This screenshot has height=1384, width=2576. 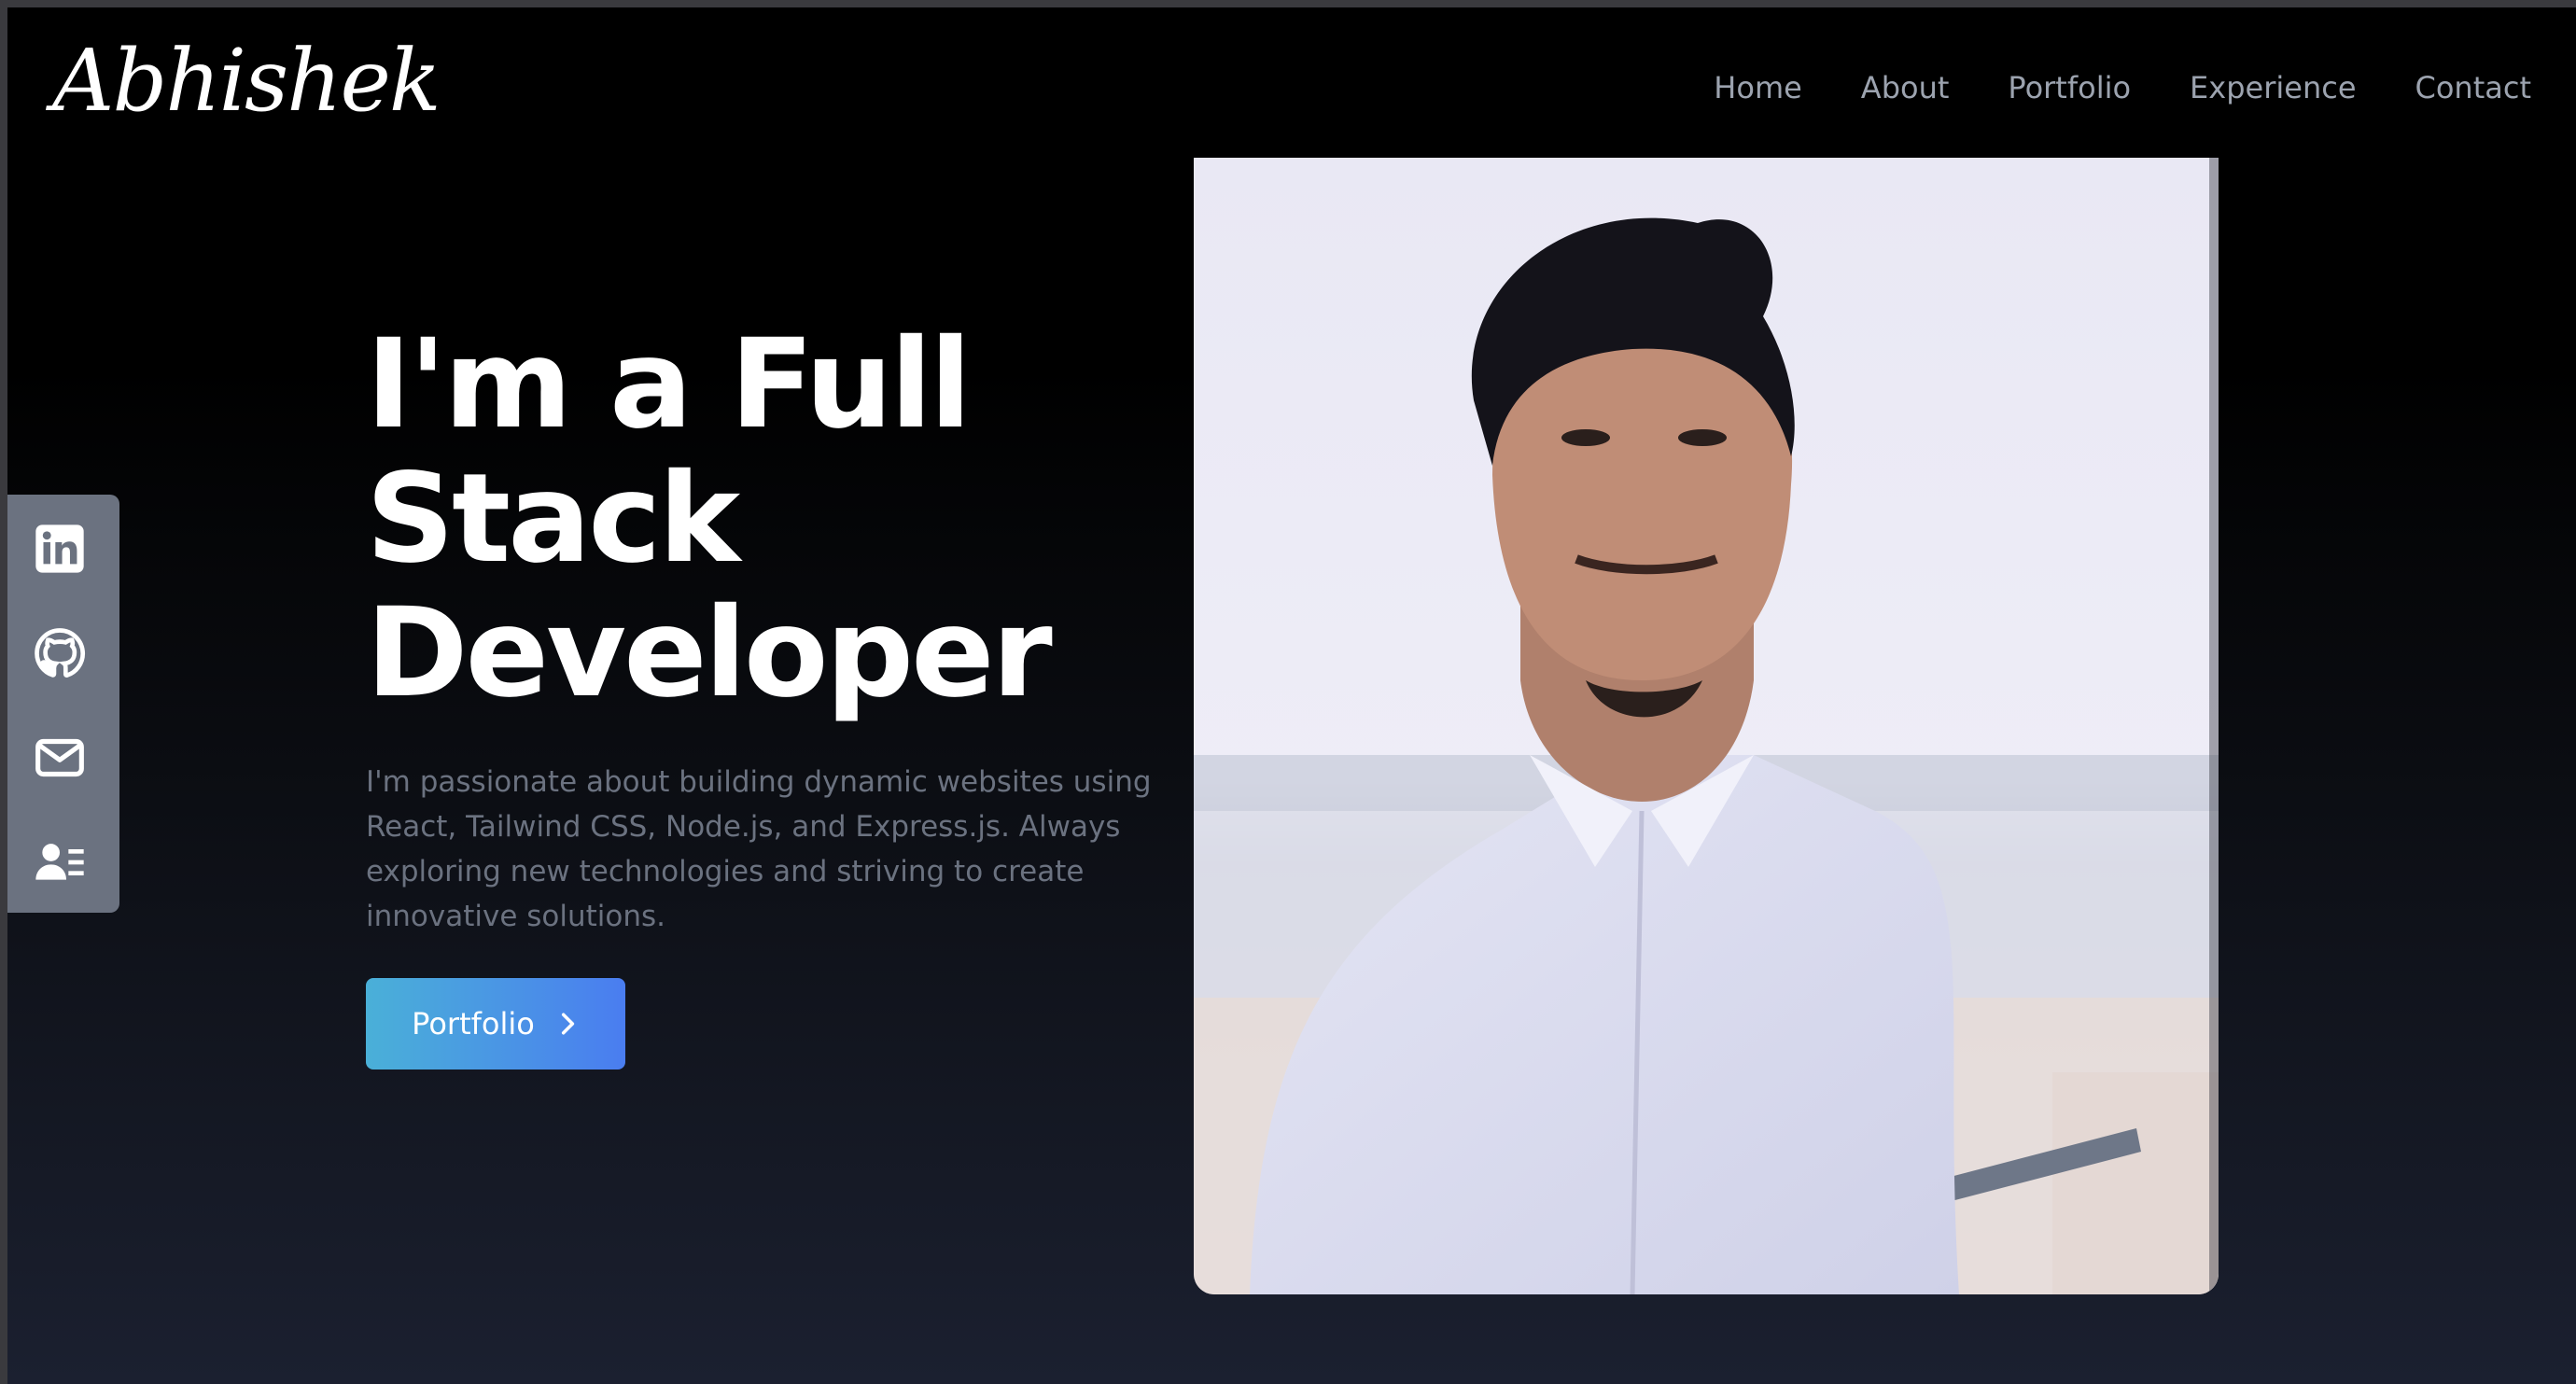 What do you see at coordinates (2069, 88) in the screenshot?
I see `nav-portfolio-link: Portfolio` at bounding box center [2069, 88].